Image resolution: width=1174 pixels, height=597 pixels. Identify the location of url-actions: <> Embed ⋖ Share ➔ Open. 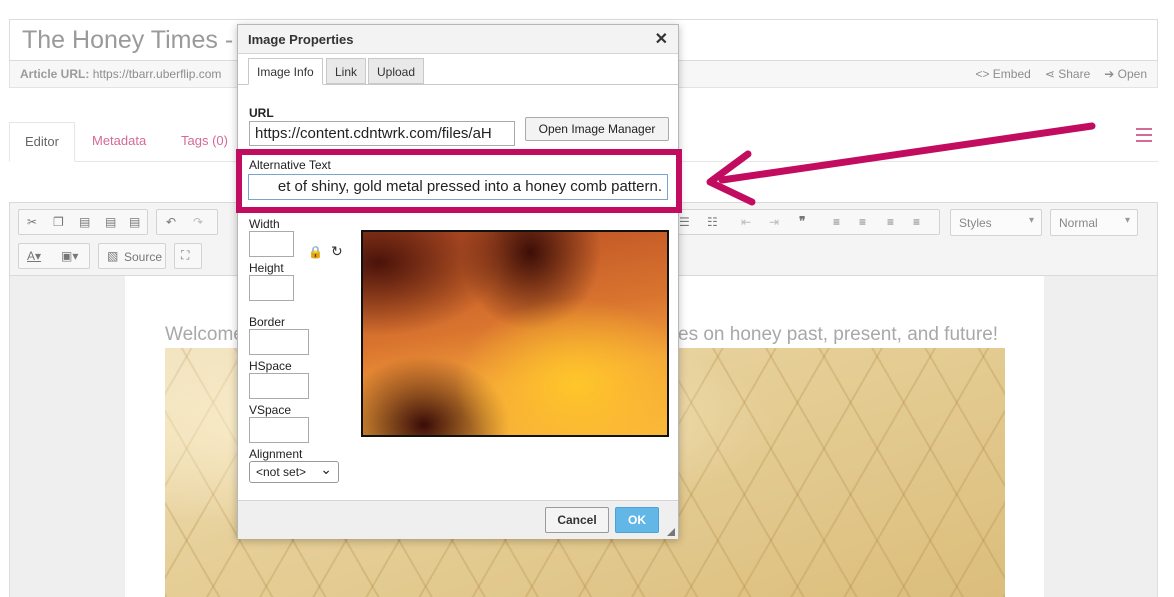
(1061, 74).